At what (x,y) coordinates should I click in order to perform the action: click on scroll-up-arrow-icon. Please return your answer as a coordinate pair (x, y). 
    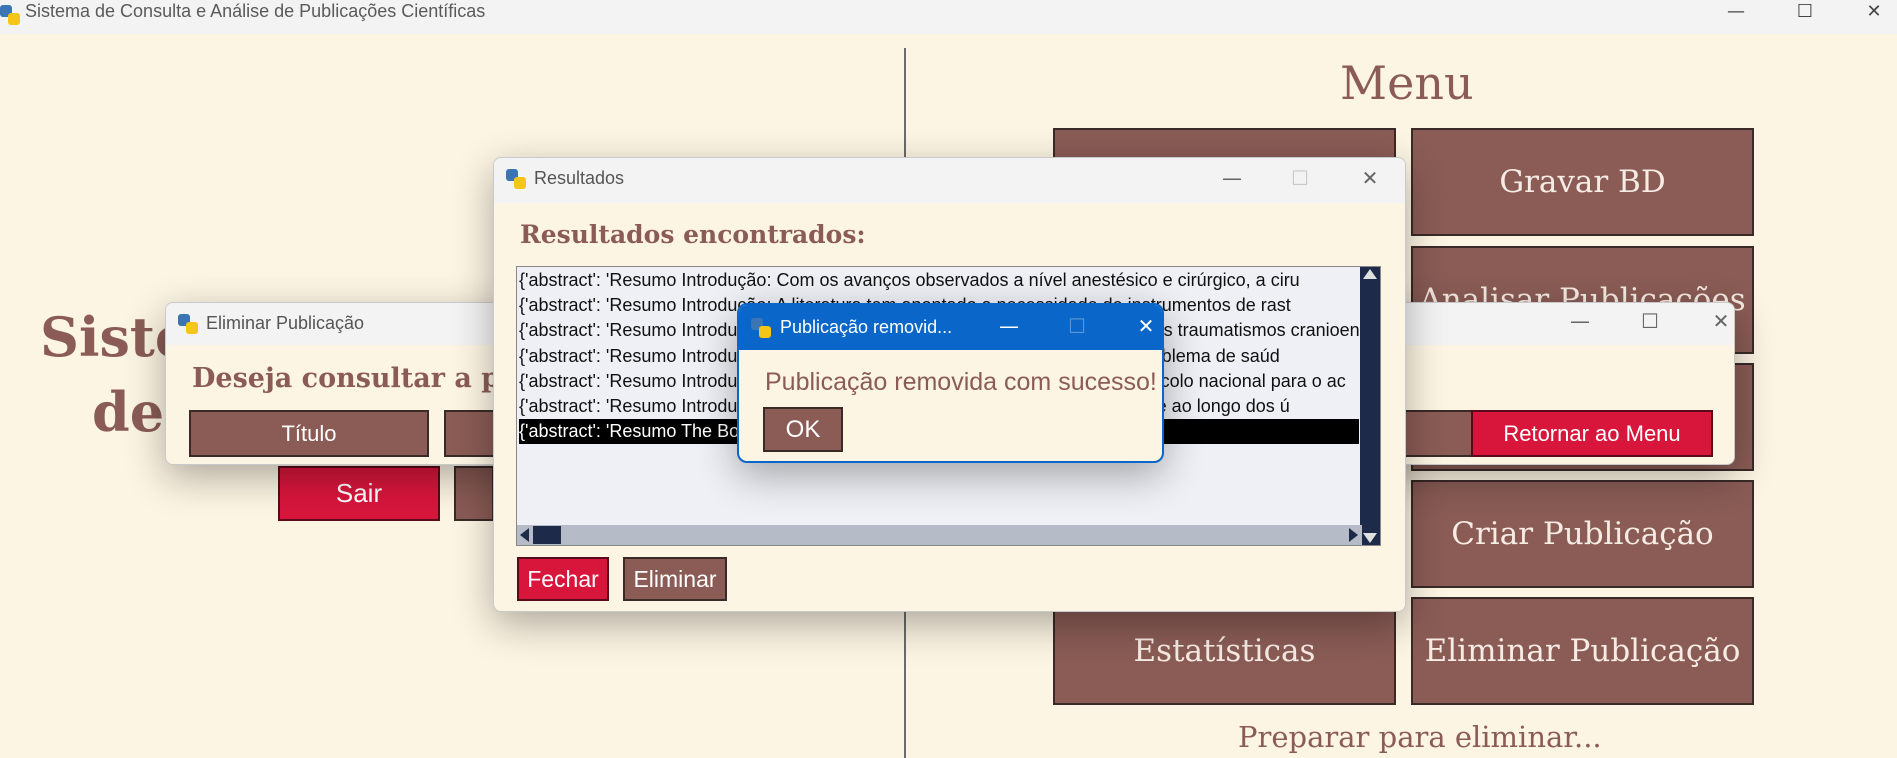
    Looking at the image, I should click on (1370, 274).